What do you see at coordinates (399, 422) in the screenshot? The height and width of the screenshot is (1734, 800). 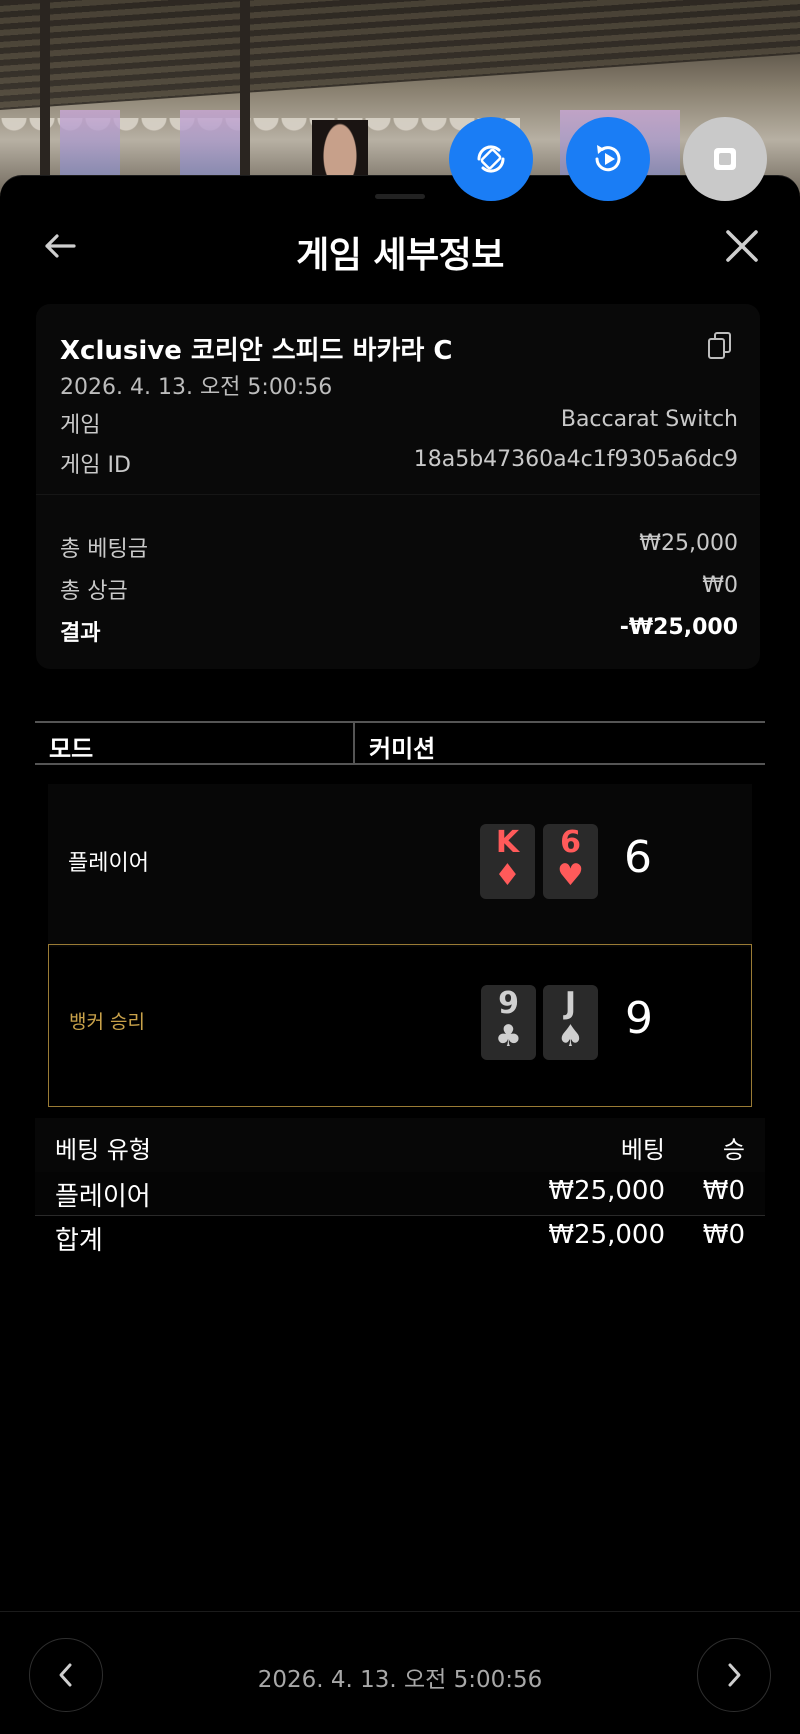 I see `game-row: 게임 Baccarat Switch` at bounding box center [399, 422].